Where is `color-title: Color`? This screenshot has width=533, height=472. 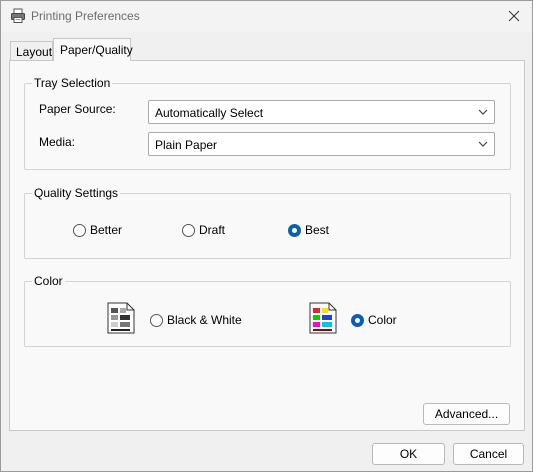
color-title: Color is located at coordinates (48, 281).